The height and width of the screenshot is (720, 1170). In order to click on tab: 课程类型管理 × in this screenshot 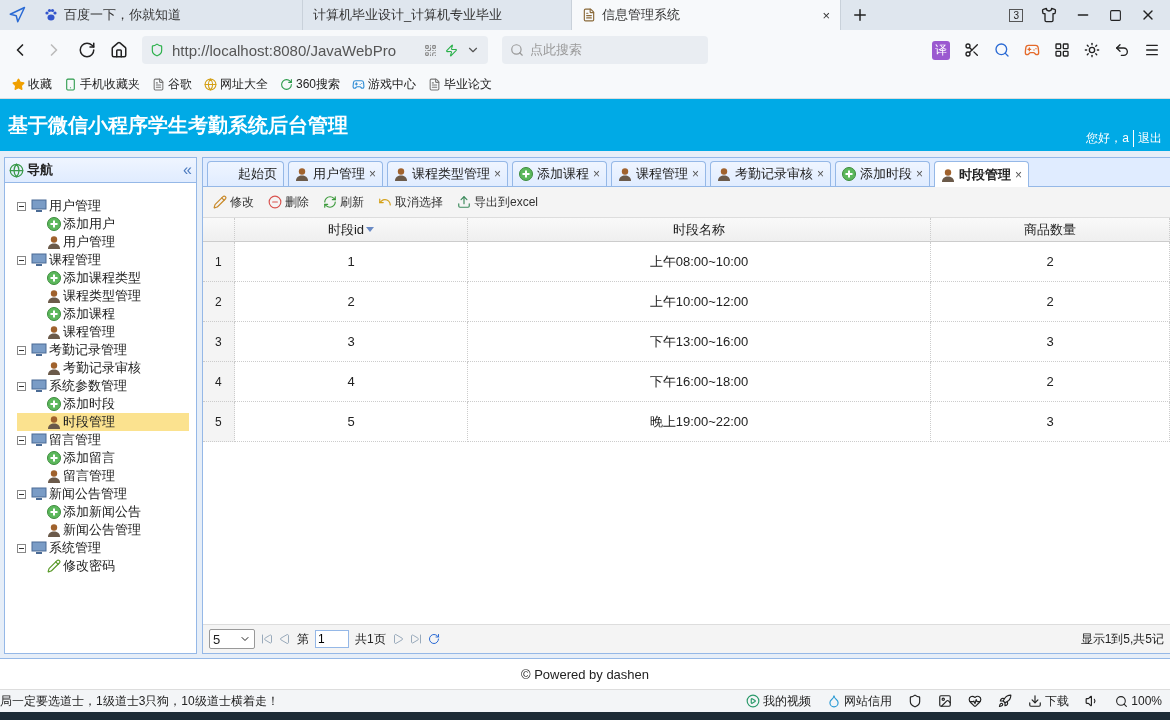, I will do `click(448, 173)`.